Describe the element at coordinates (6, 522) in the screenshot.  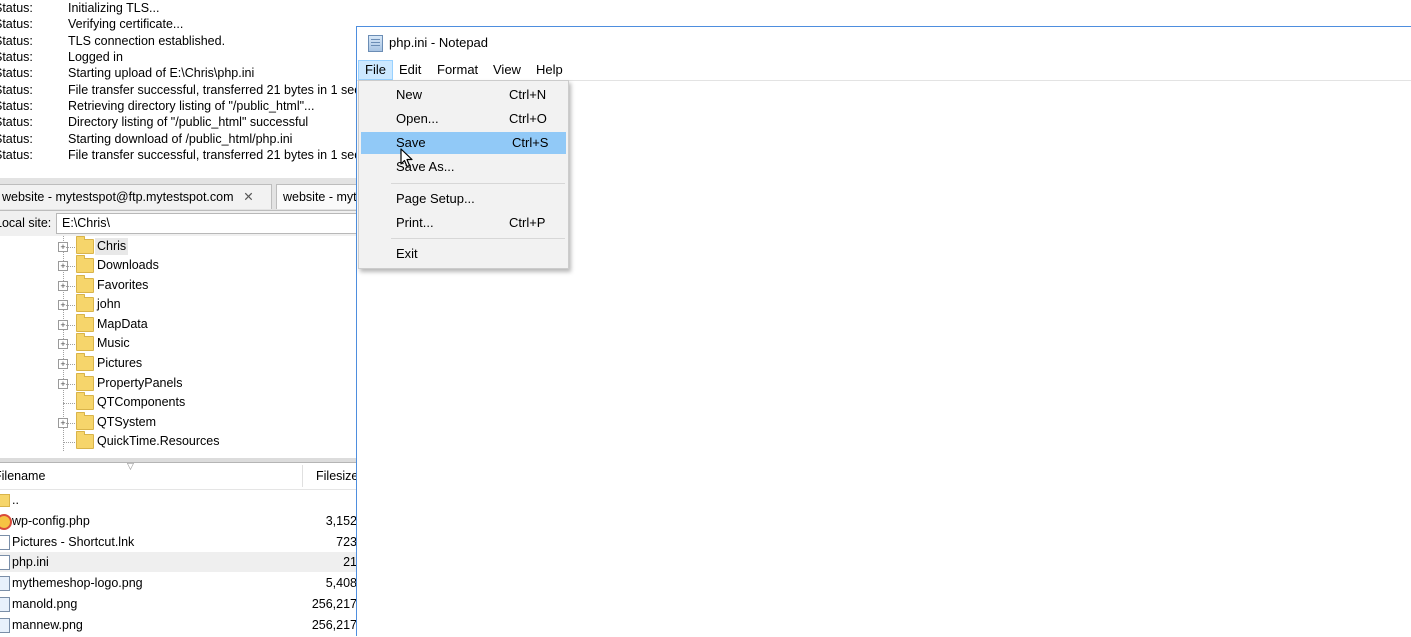
I see `php-file-icon` at that location.